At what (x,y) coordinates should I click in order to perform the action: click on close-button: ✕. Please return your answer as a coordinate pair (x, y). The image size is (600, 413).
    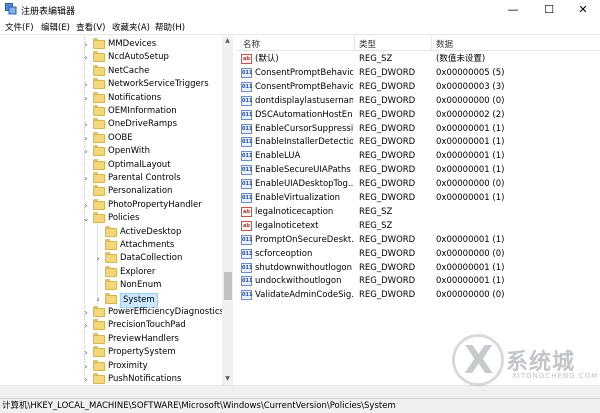
    Looking at the image, I should click on (583, 9).